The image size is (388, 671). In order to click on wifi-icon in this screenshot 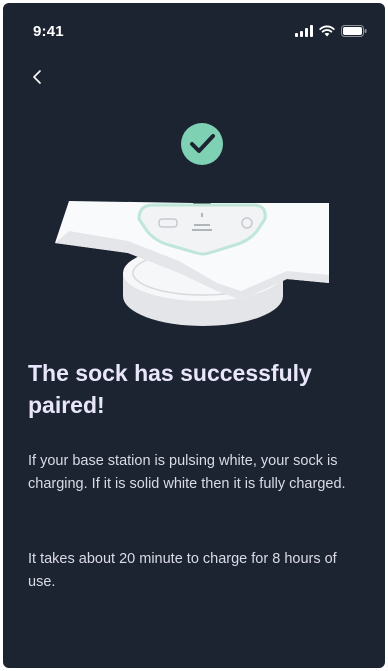, I will do `click(327, 31)`.